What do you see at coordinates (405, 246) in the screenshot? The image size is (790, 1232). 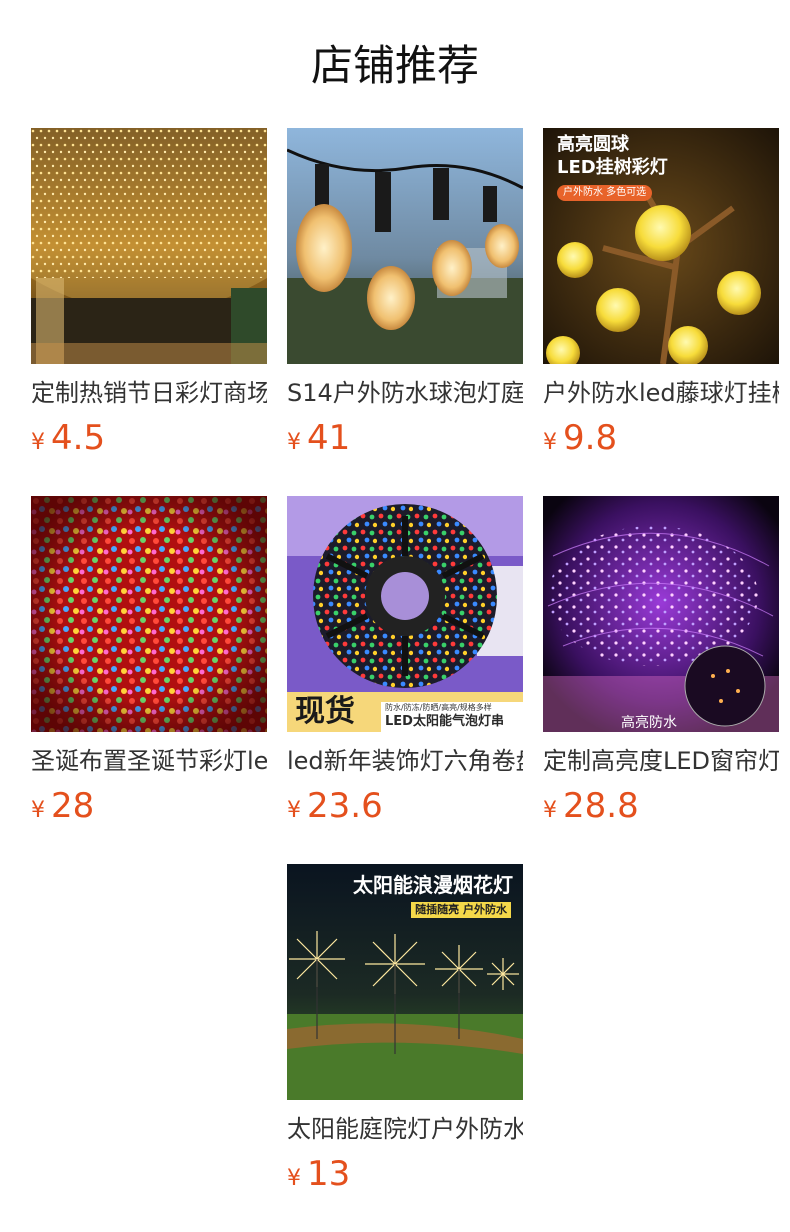 I see `product-image-edison-bulbs` at bounding box center [405, 246].